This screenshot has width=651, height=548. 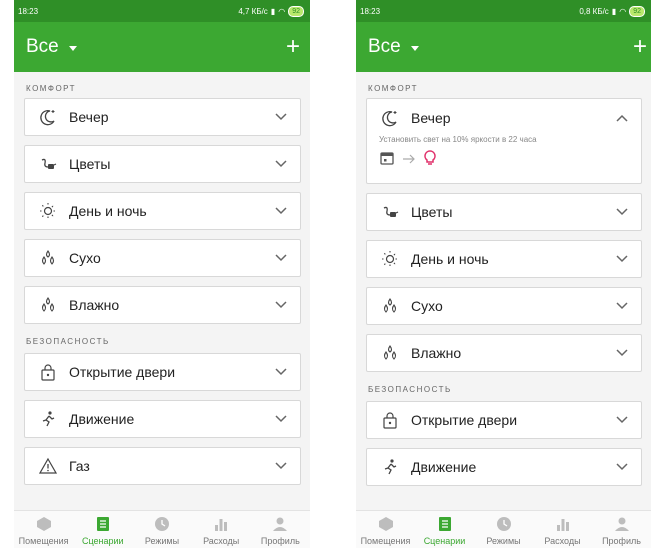 What do you see at coordinates (384, 46) in the screenshot?
I see `filter-label: Все` at bounding box center [384, 46].